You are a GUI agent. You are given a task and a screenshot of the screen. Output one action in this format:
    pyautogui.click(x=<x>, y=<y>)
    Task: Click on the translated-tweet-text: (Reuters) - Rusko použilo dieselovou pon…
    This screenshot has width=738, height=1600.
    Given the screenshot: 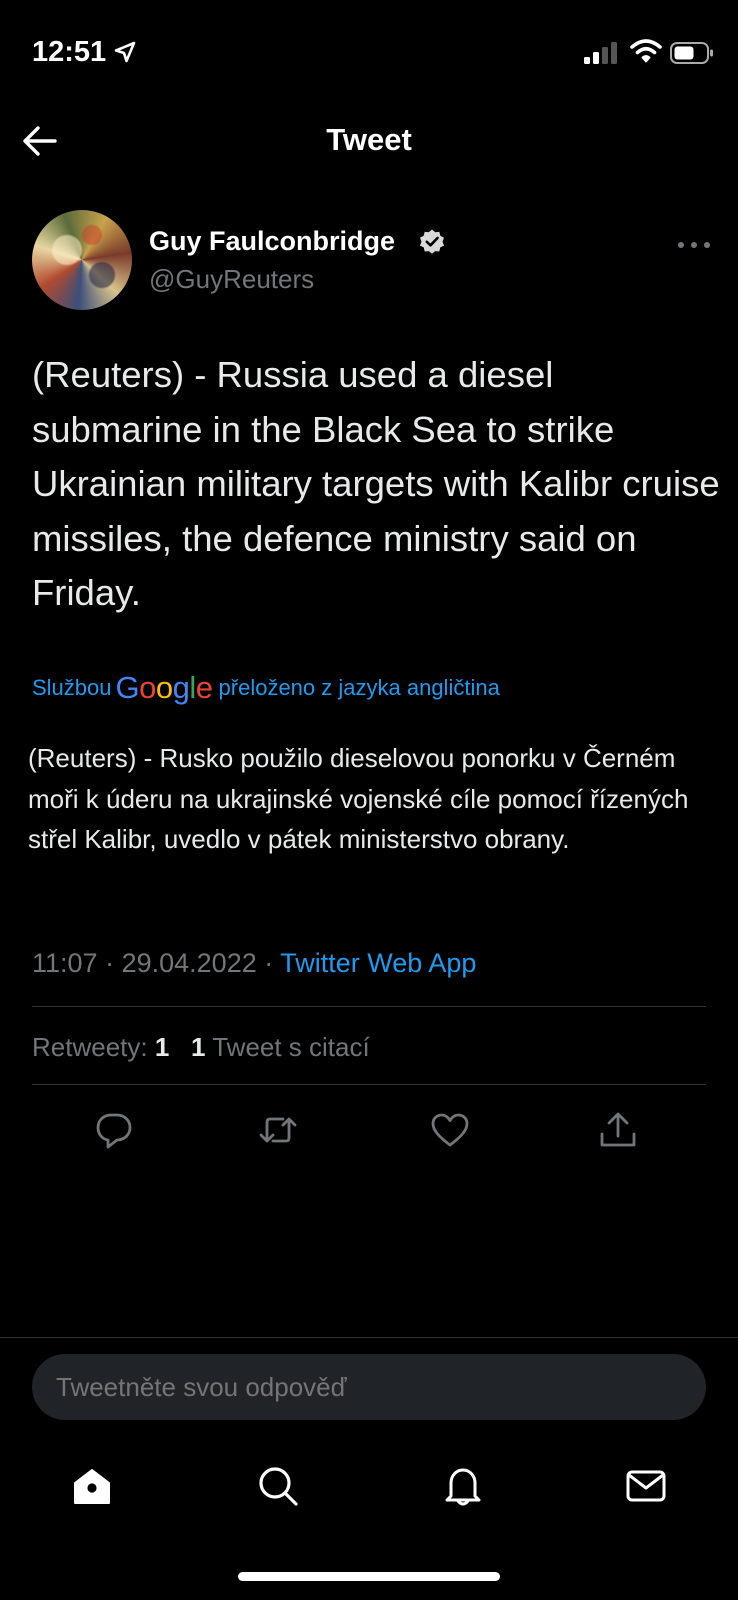 What is the action you would take?
    pyautogui.click(x=358, y=798)
    